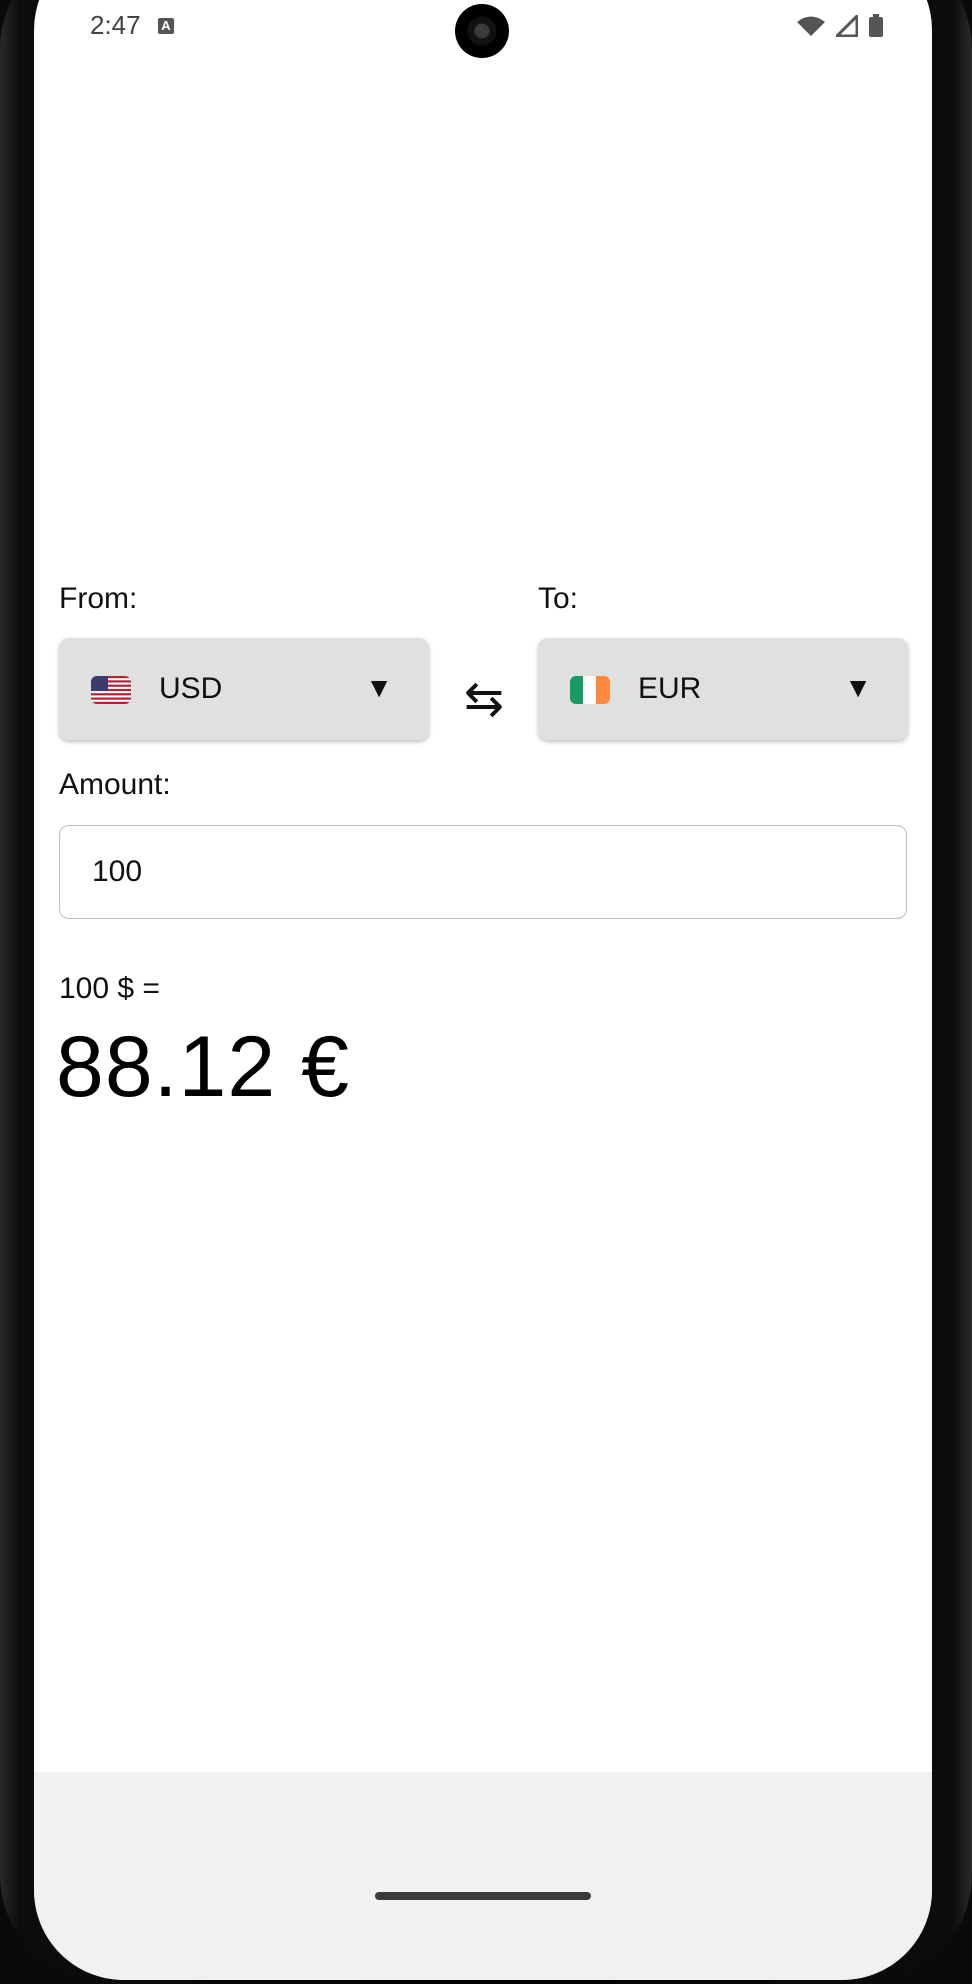  What do you see at coordinates (111, 690) in the screenshot?
I see `us-flag-icon` at bounding box center [111, 690].